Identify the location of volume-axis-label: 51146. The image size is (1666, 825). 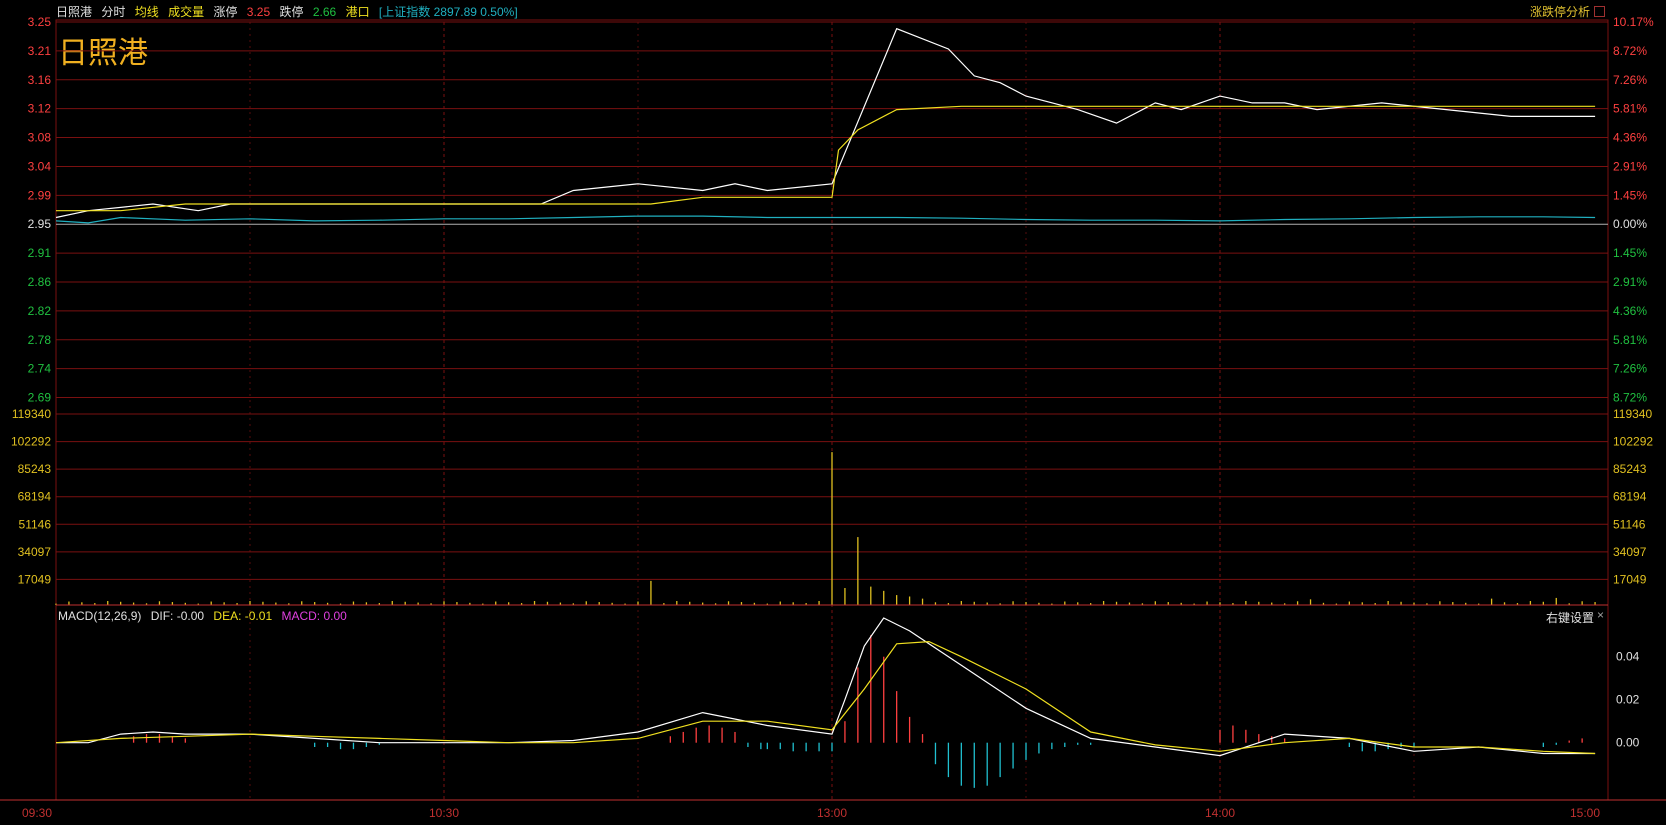
(35, 524).